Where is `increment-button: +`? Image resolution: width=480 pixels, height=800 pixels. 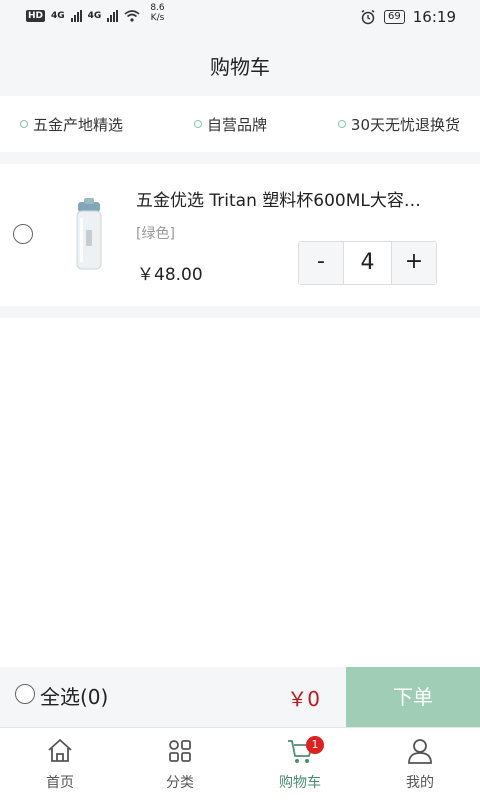 increment-button: + is located at coordinates (414, 263).